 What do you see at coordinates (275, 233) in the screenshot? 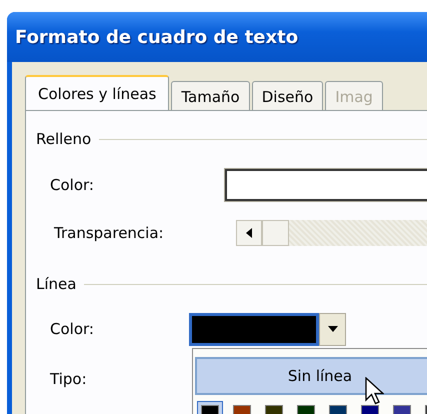
I see `slider-thumb` at bounding box center [275, 233].